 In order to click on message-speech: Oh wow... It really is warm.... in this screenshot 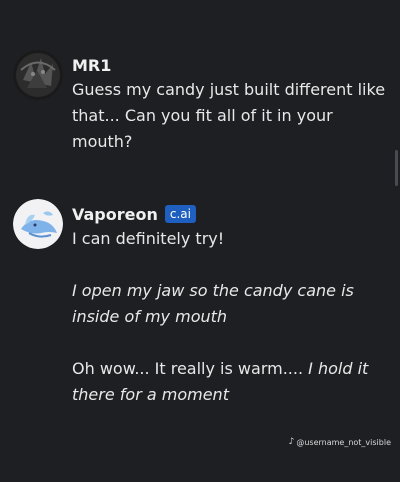, I will do `click(188, 368)`.